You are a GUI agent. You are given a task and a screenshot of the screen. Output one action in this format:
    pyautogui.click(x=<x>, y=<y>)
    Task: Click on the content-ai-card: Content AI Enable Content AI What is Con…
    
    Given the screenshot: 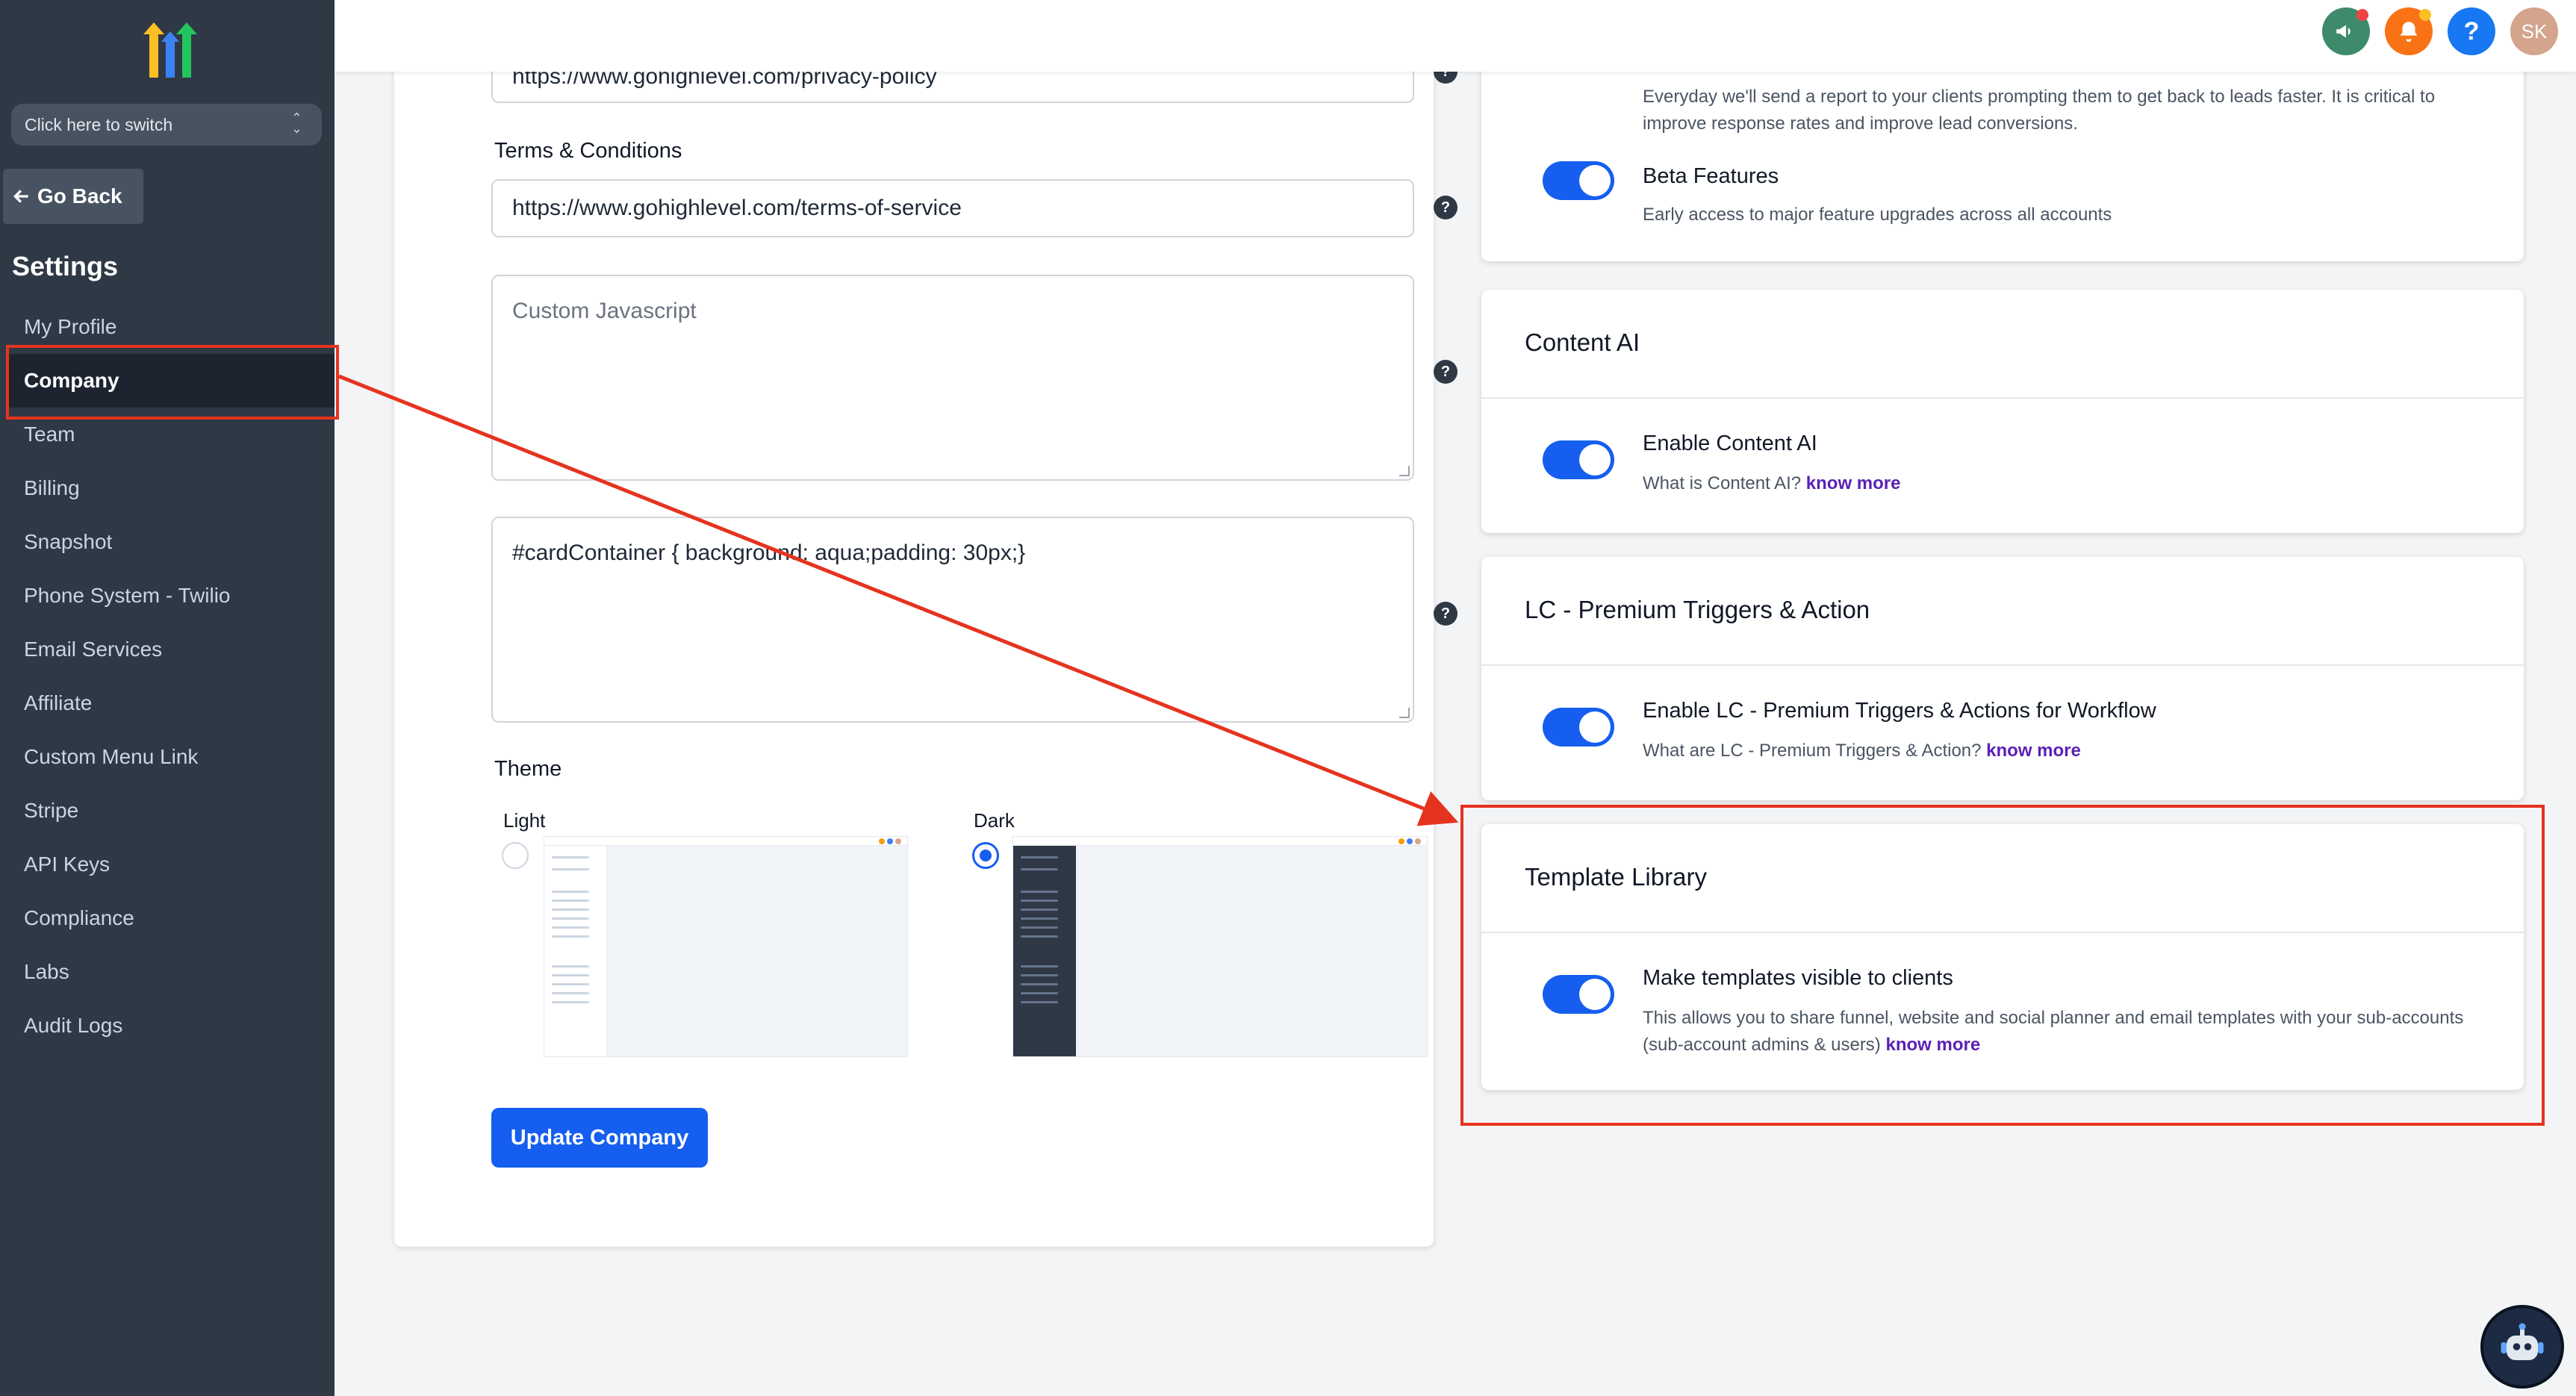 What is the action you would take?
    pyautogui.click(x=2002, y=411)
    